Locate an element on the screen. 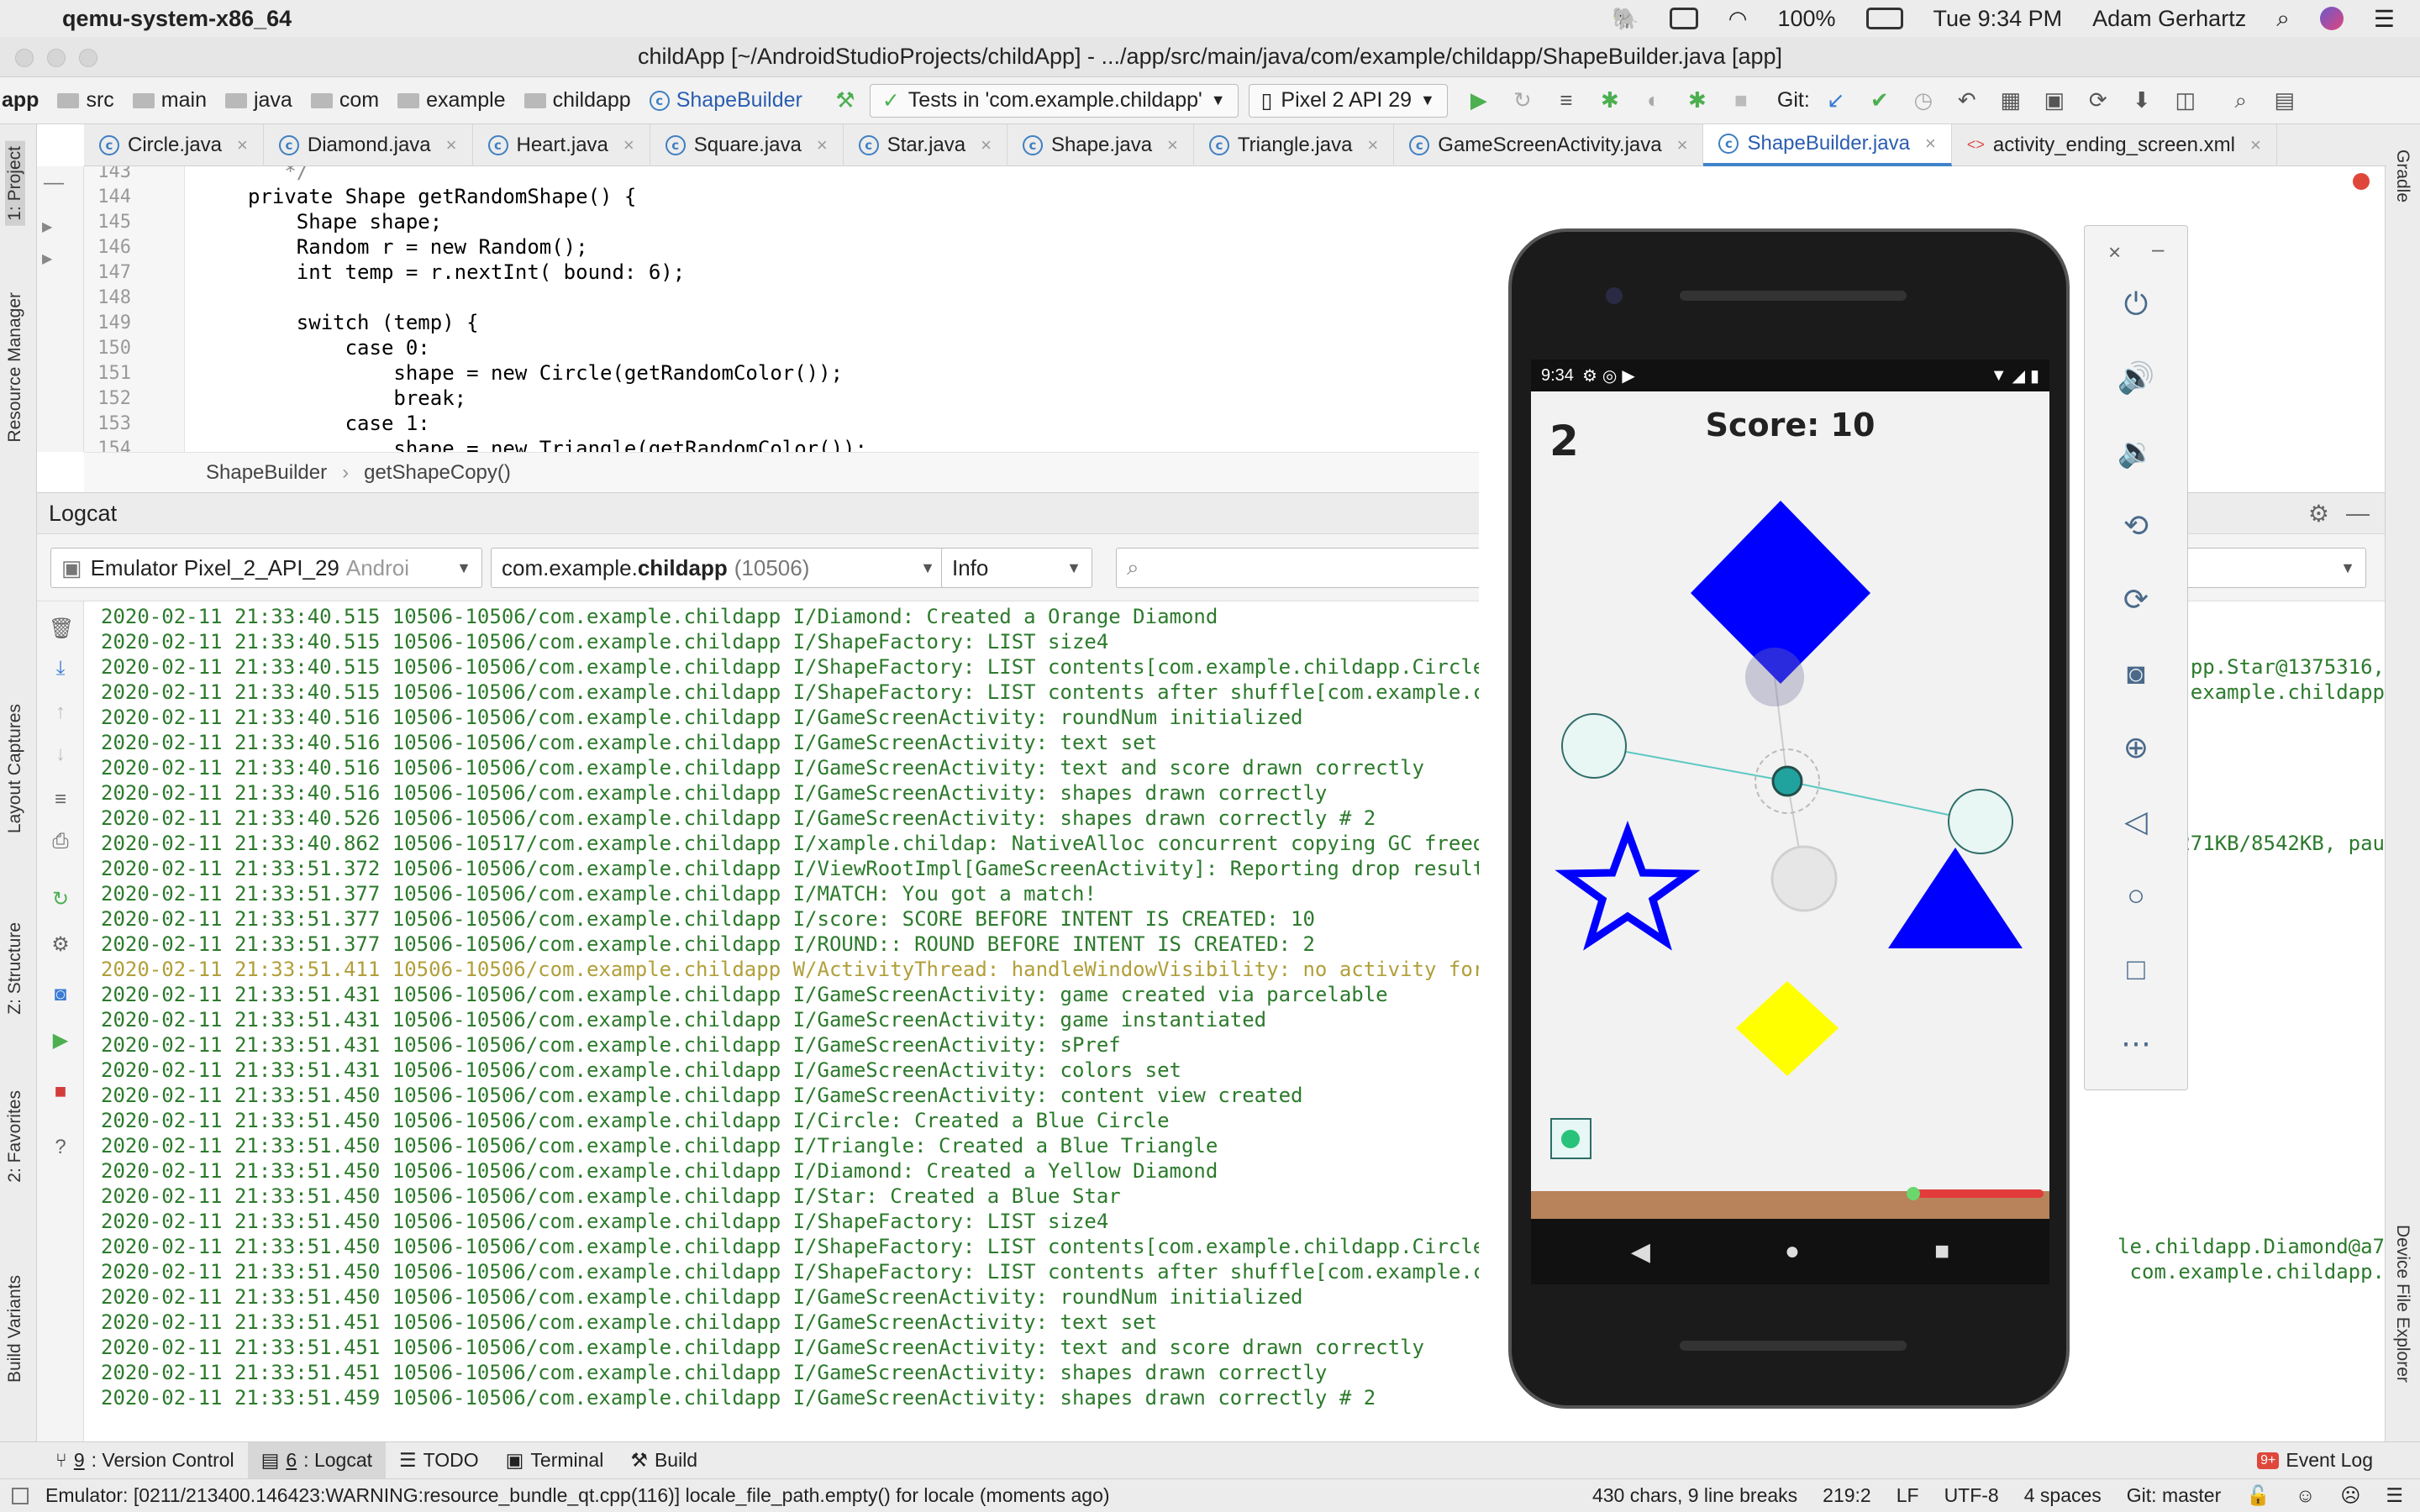 This screenshot has width=2420, height=1512. git-history-icon: ◷ is located at coordinates (1923, 100).